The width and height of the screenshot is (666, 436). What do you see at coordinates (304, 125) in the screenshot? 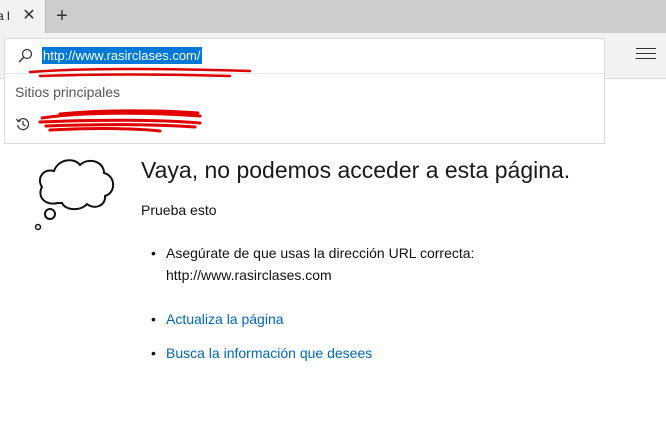
I see `history-suggestion` at bounding box center [304, 125].